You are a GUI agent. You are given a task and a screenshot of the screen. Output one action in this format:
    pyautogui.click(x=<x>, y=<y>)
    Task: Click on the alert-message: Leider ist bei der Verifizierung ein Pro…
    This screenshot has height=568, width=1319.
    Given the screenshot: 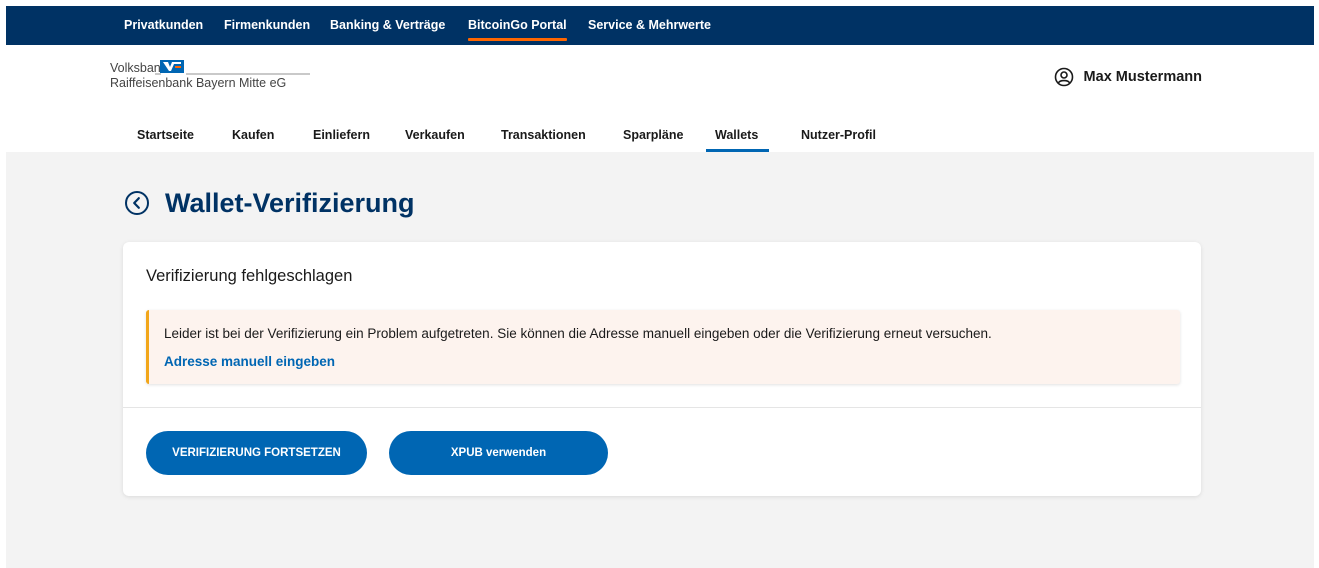 What is the action you would take?
    pyautogui.click(x=578, y=333)
    